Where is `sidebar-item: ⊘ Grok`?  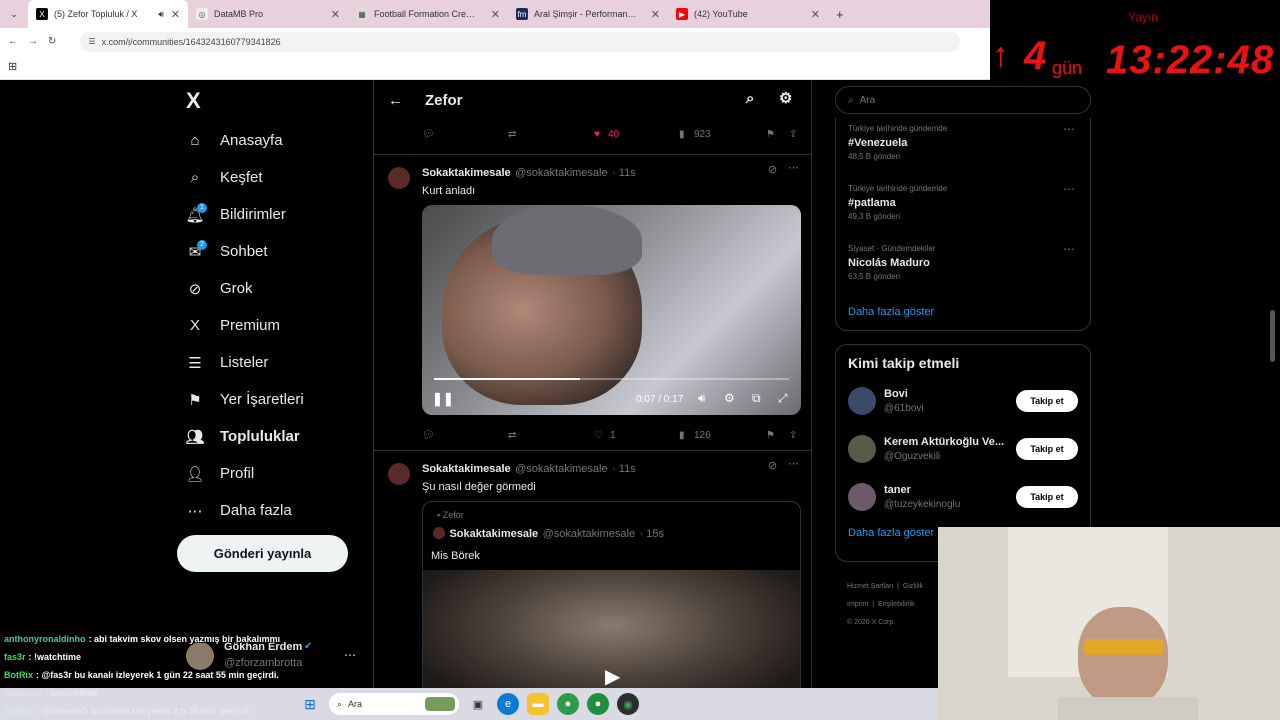
sidebar-item: ⊘ Grok is located at coordinates (274, 288).